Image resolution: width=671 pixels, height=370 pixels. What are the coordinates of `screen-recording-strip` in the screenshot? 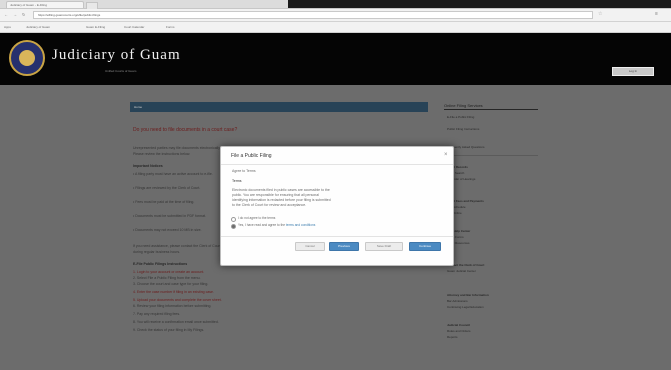 It's located at (479, 4).